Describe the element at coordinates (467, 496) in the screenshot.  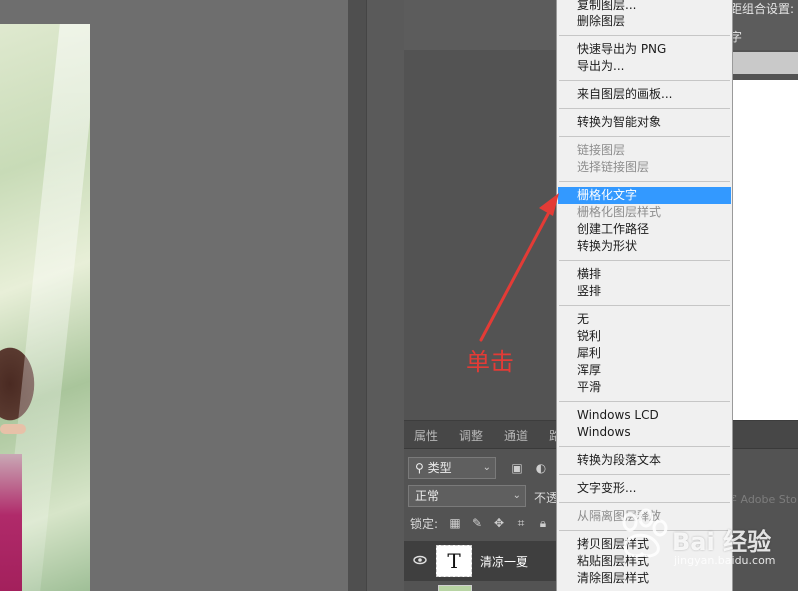
I see `blend-mode-select: 正常 ⌄` at that location.